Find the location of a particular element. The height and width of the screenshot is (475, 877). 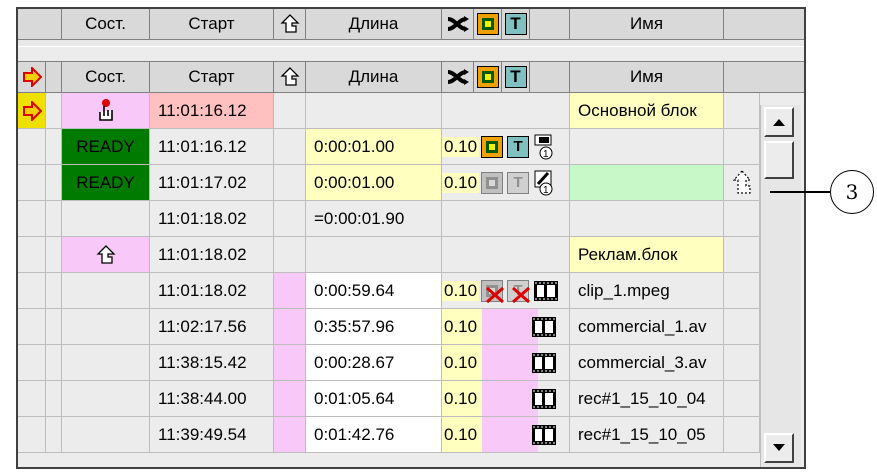

table-row: 11:01:16.12 Основной блок is located at coordinates (389, 111).